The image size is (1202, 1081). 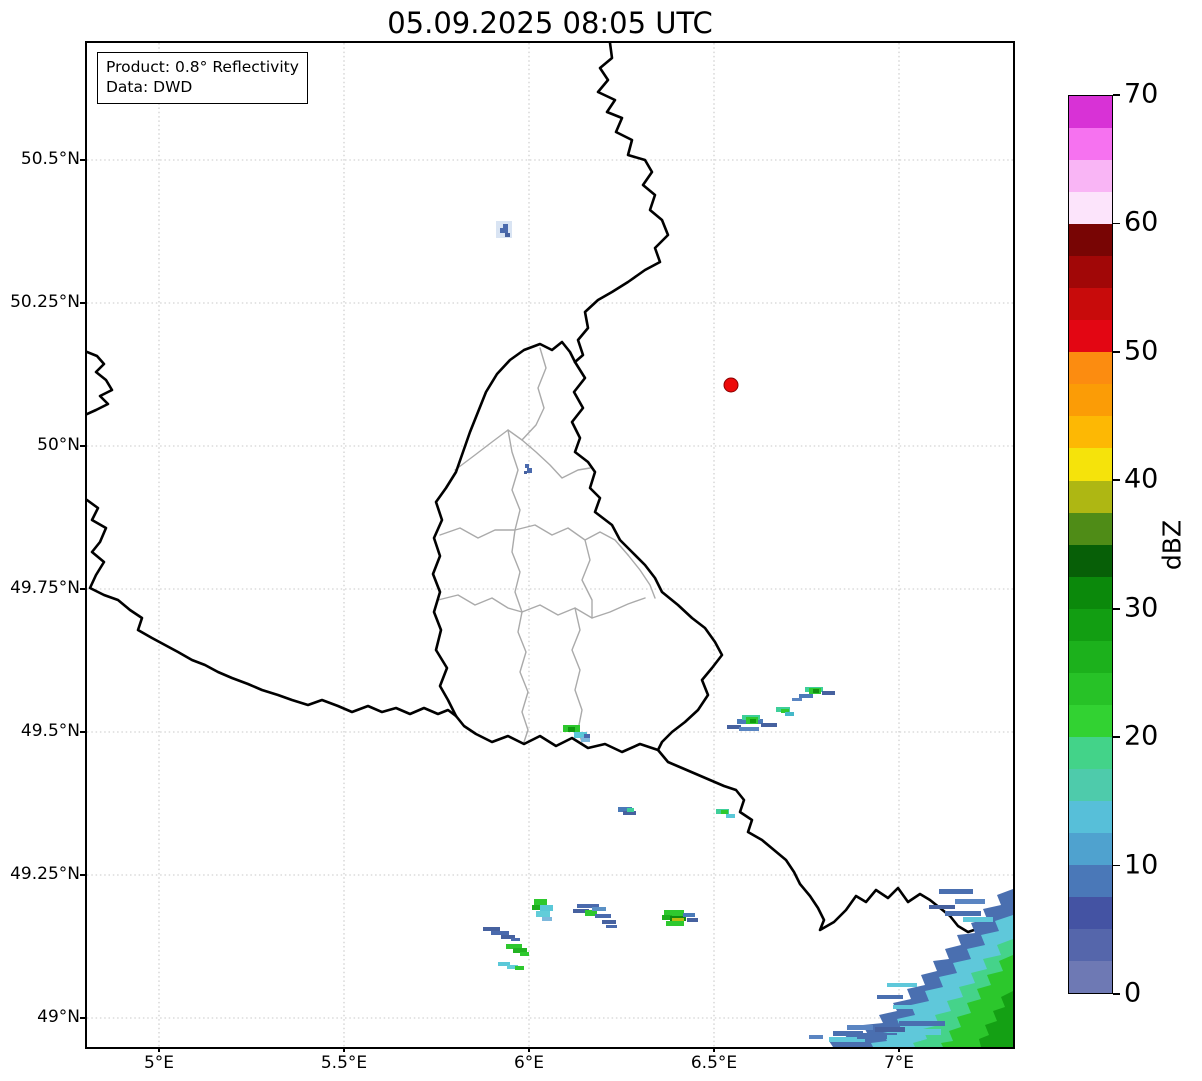 I want to click on y-tick-label: 49.5°N, so click(x=50, y=731).